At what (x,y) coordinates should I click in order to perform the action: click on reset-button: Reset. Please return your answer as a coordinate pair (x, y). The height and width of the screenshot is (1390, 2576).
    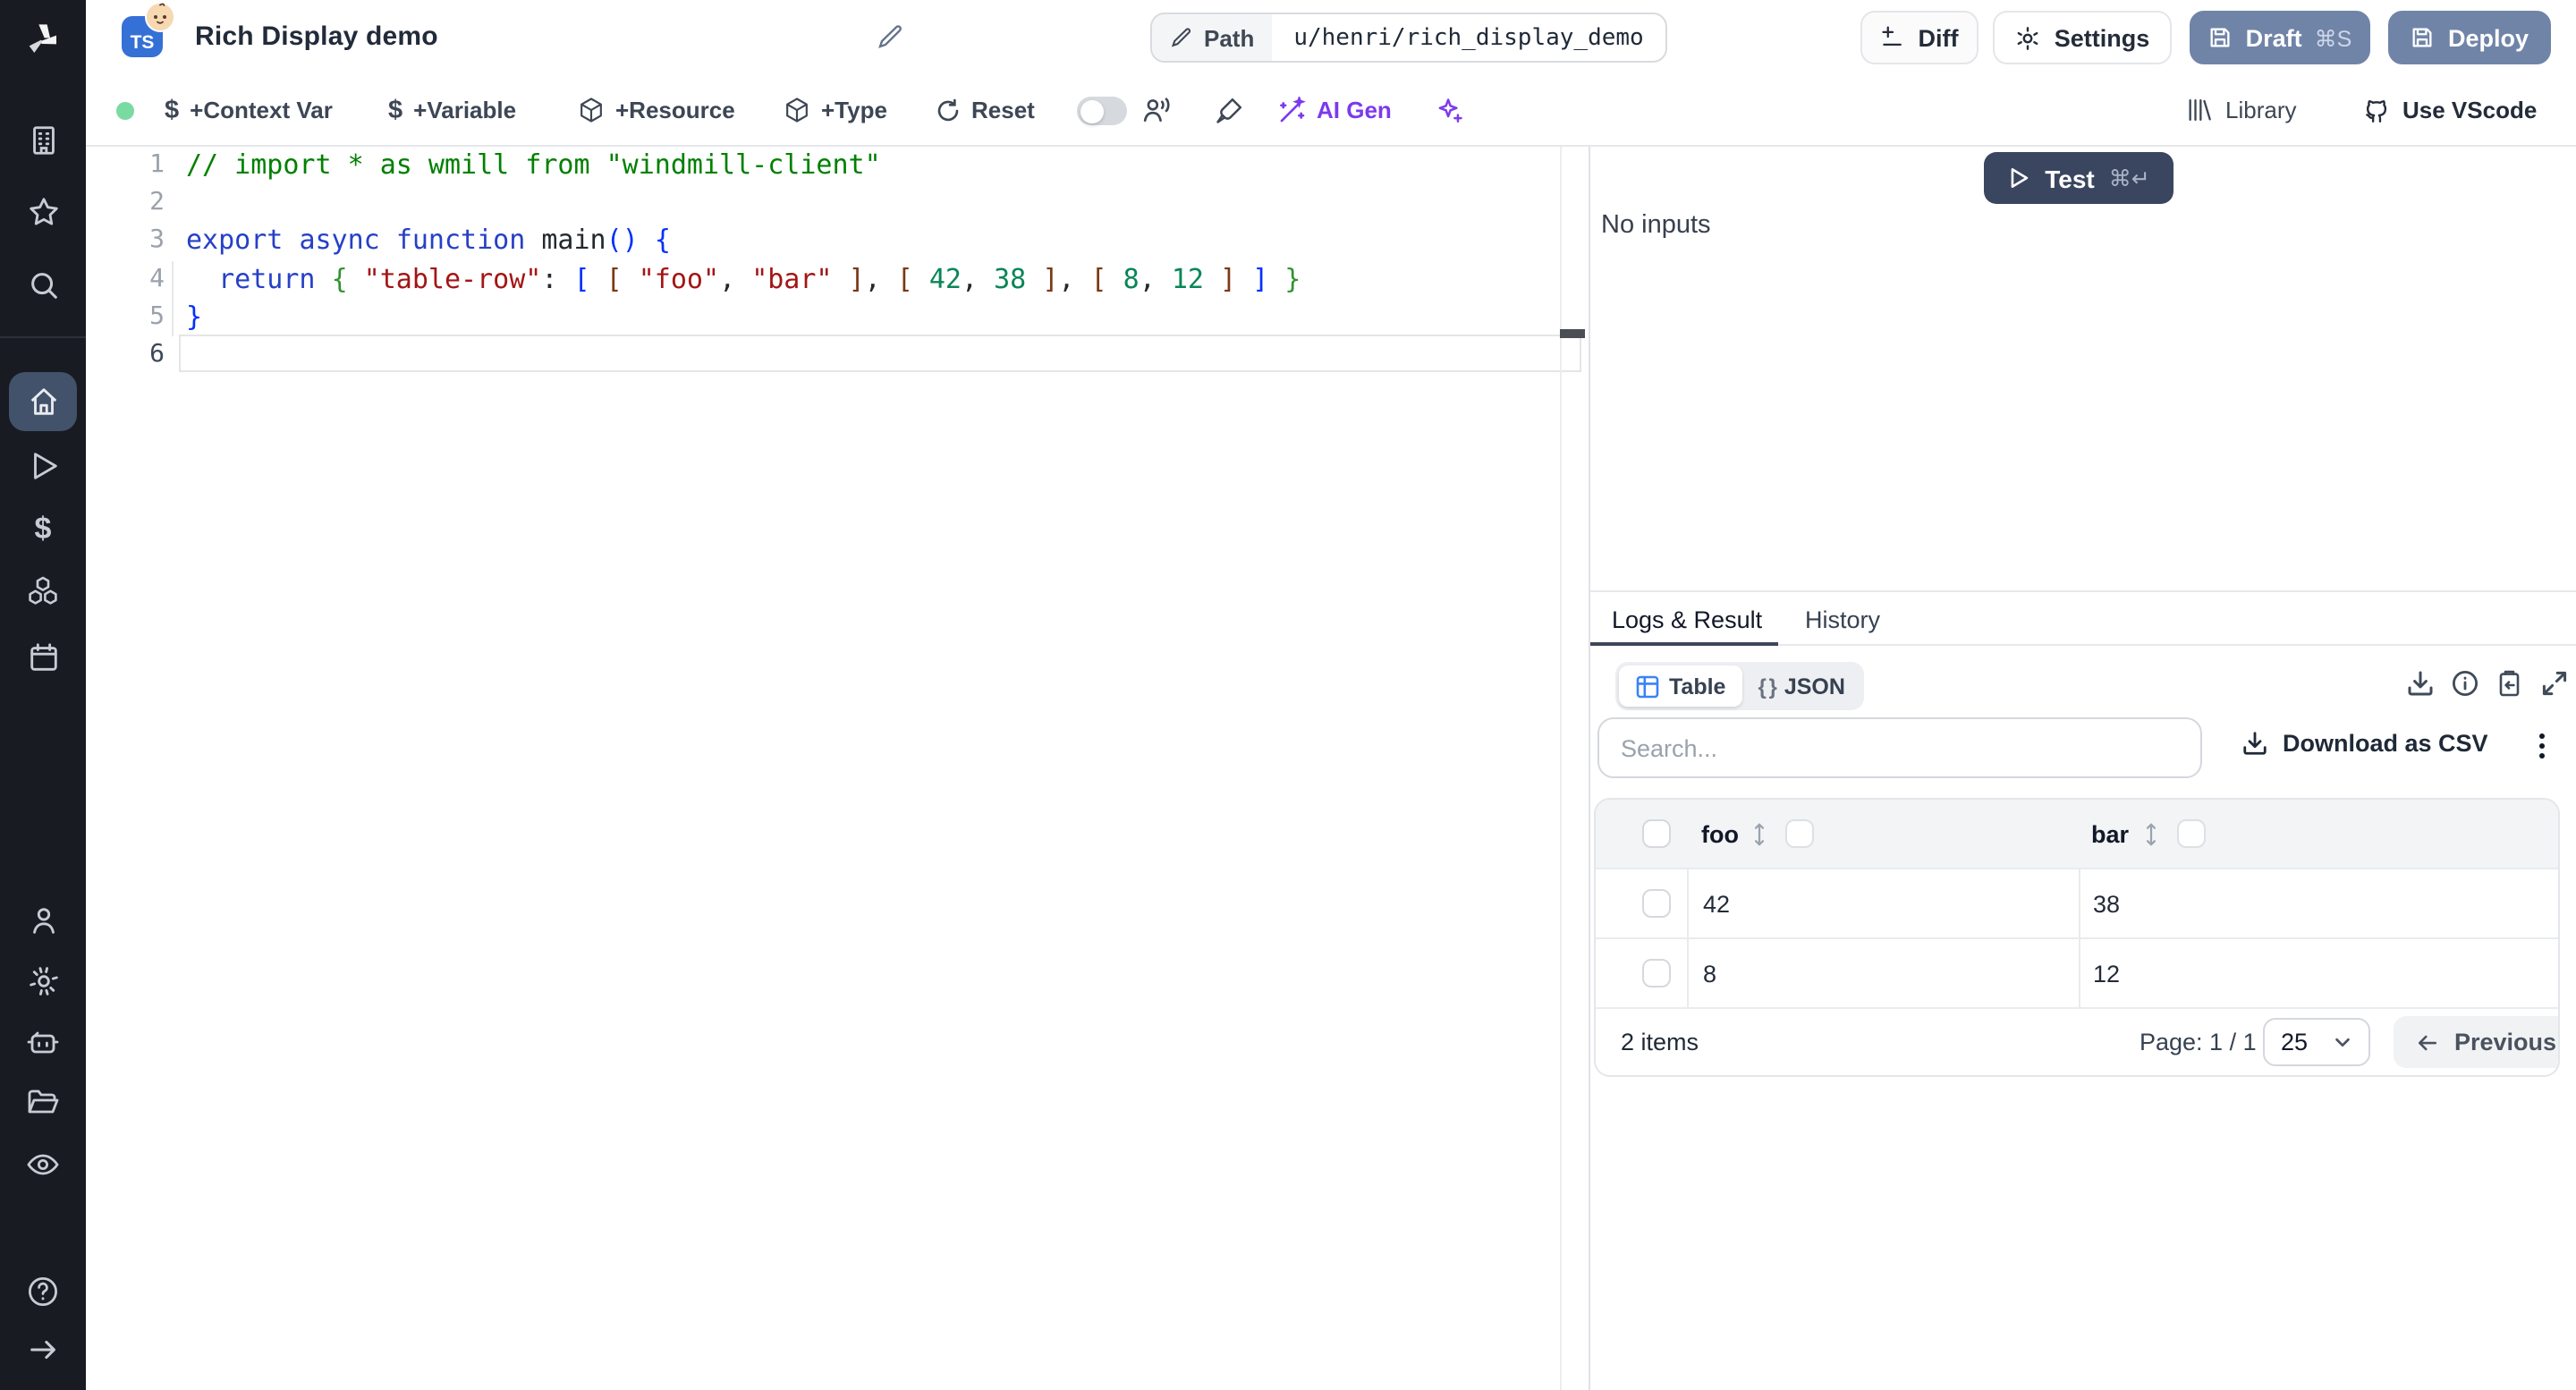
    Looking at the image, I should click on (985, 110).